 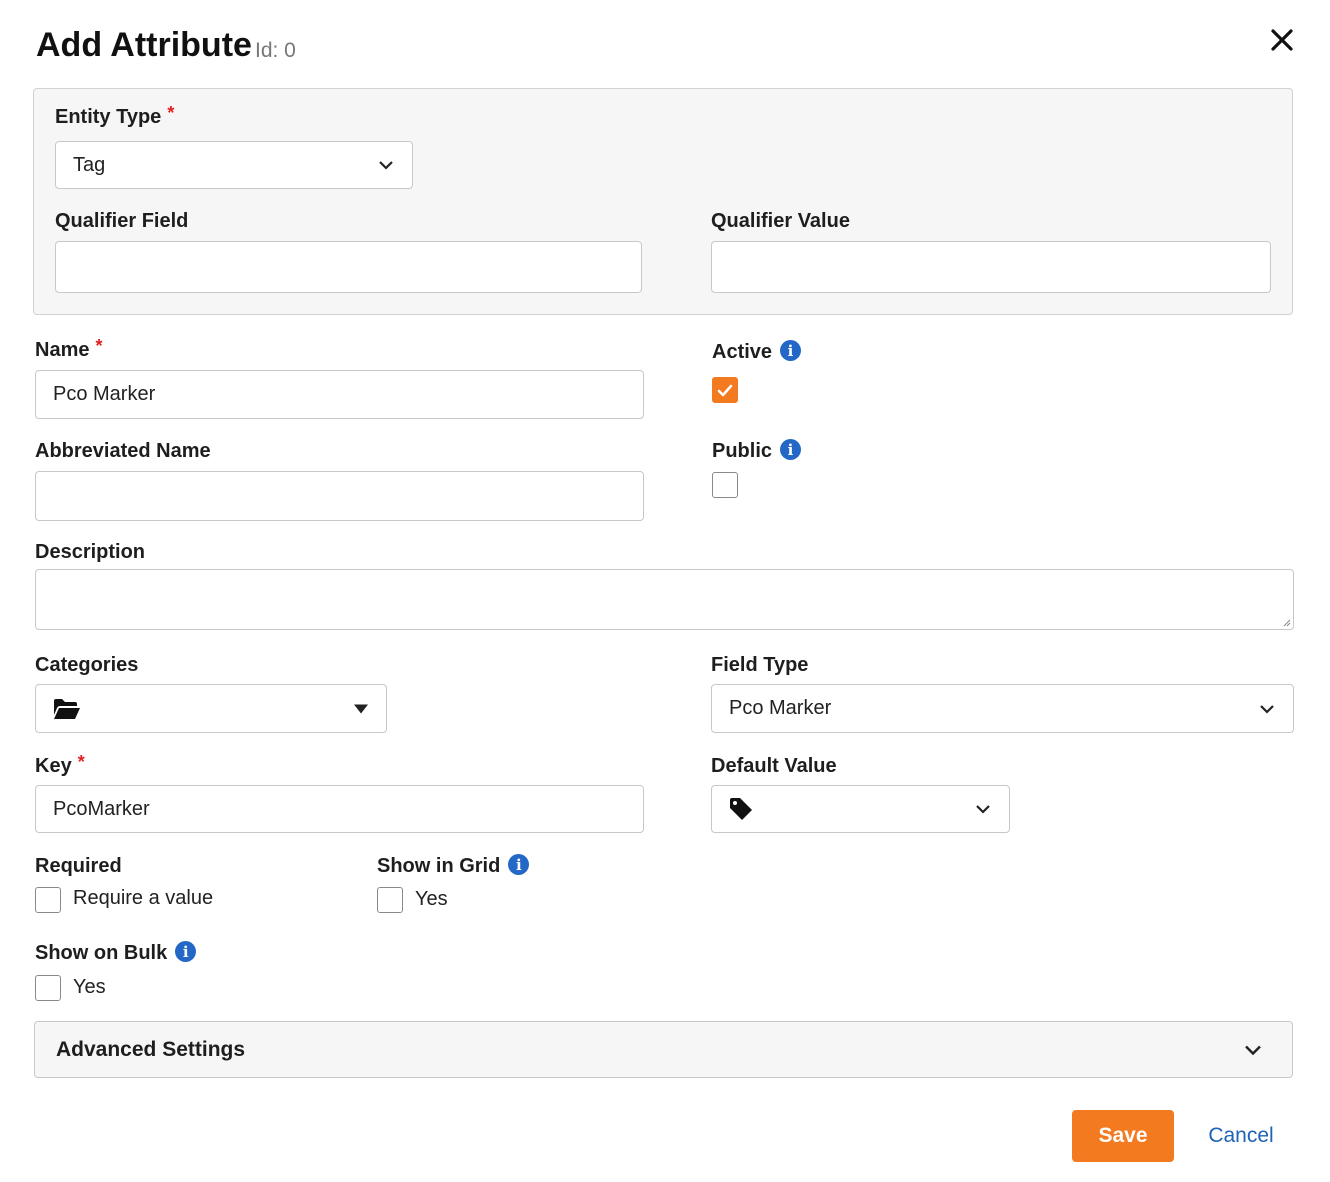 What do you see at coordinates (774, 766) in the screenshot?
I see `default-value-label: Default Value` at bounding box center [774, 766].